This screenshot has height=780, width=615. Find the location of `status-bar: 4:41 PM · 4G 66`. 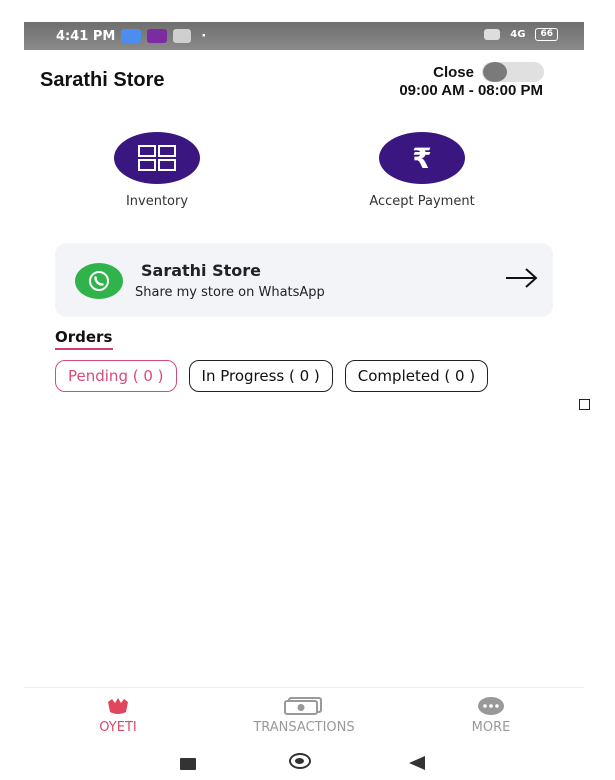

status-bar: 4:41 PM · 4G 66 is located at coordinates (304, 36).